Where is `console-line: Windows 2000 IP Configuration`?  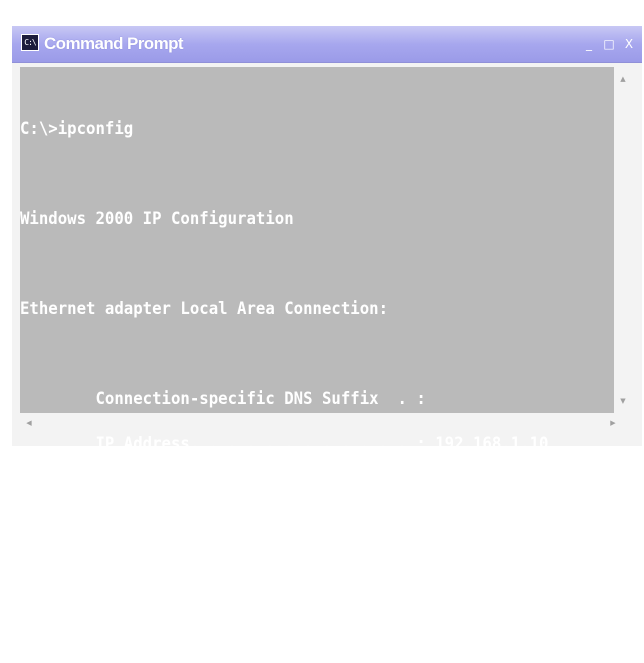
console-line: Windows 2000 IP Configuration is located at coordinates (157, 218).